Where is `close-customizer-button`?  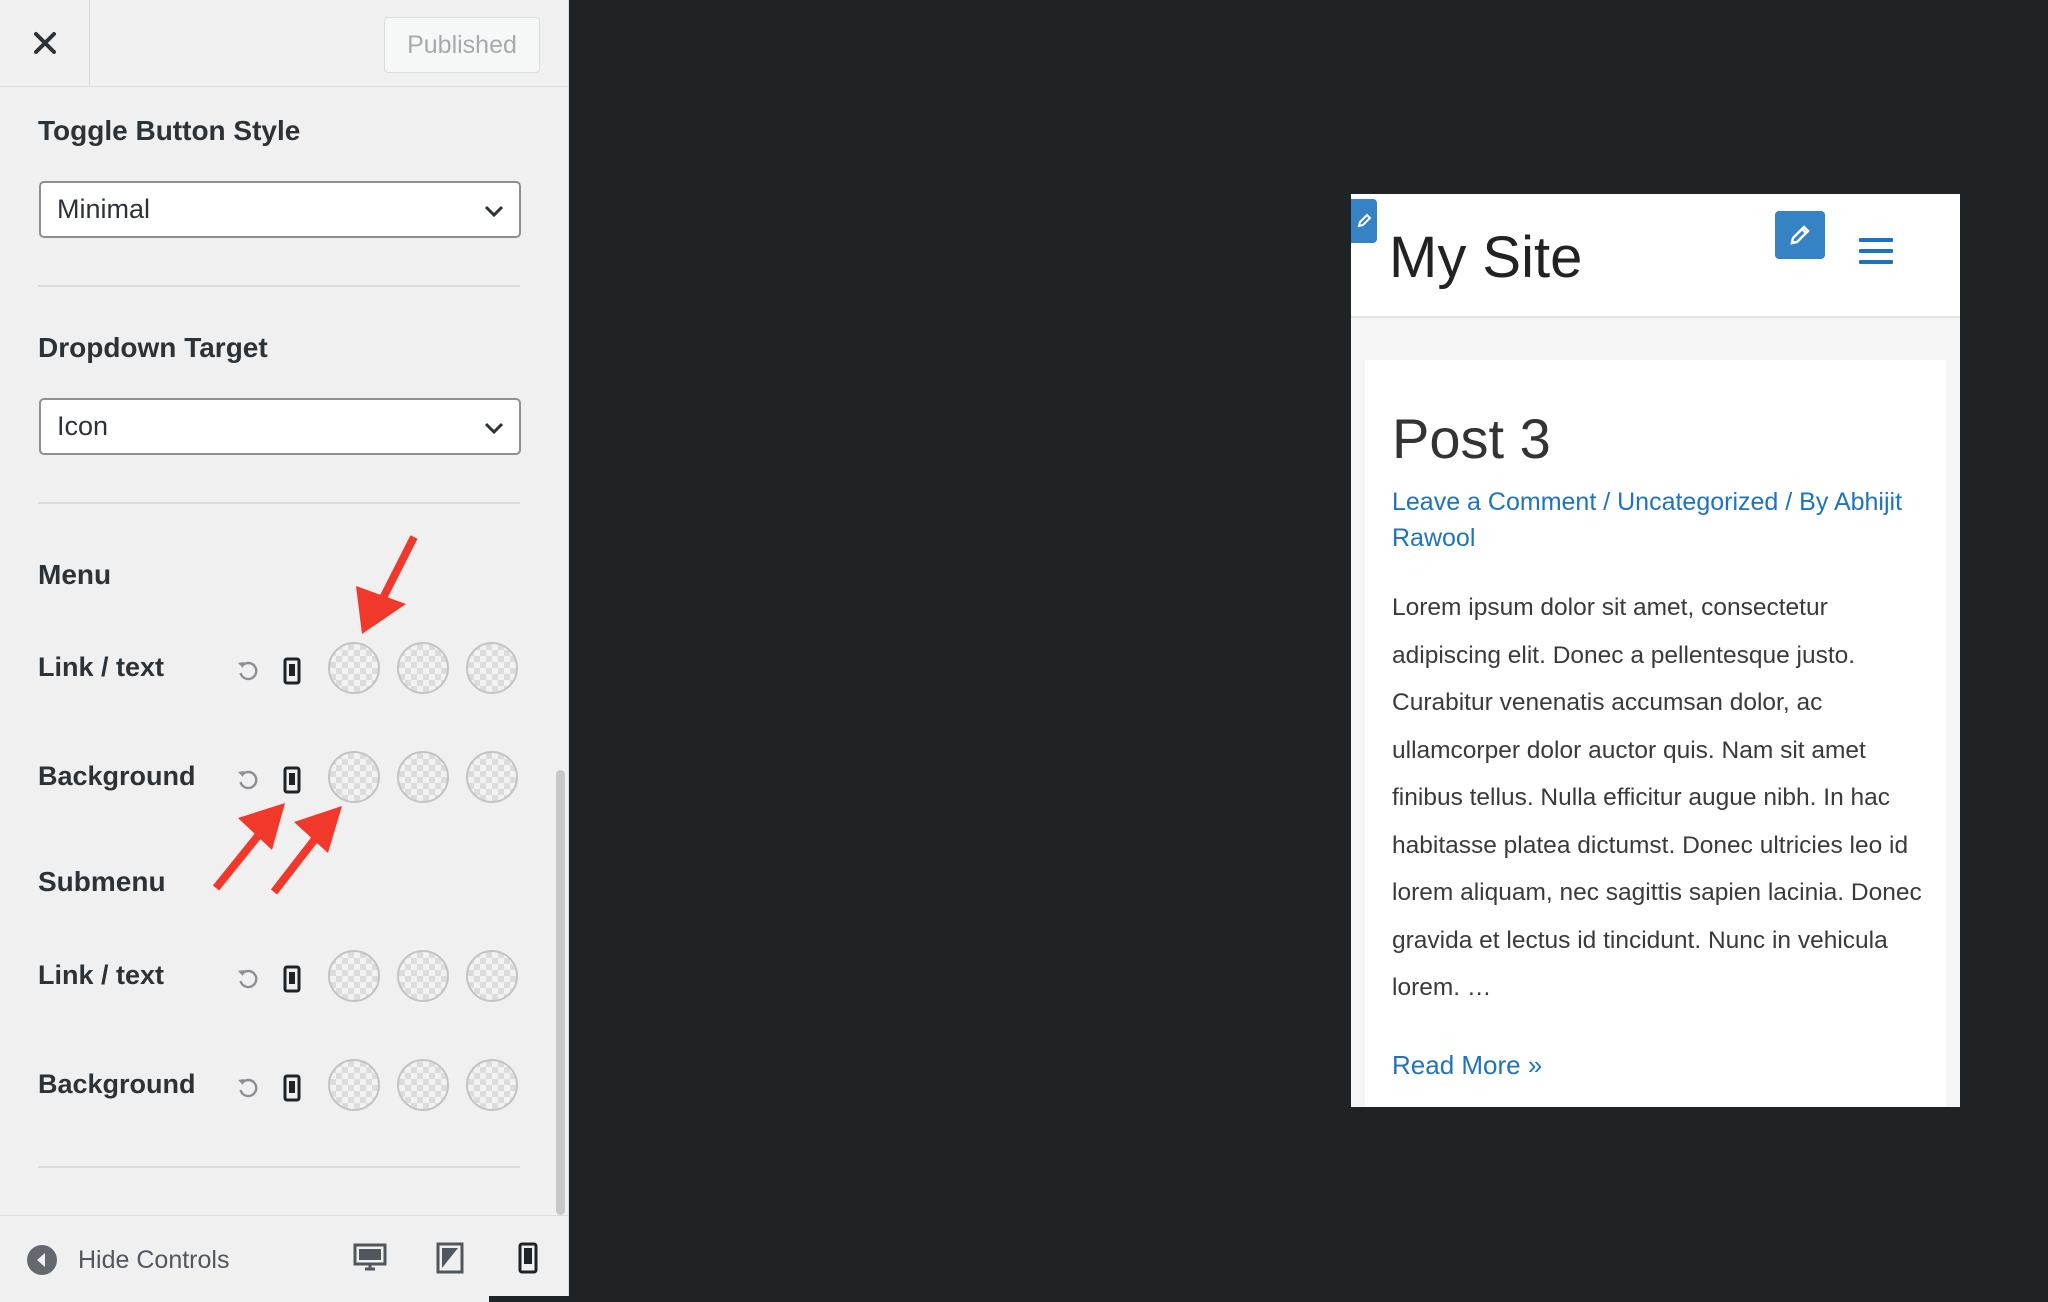
close-customizer-button is located at coordinates (45, 43).